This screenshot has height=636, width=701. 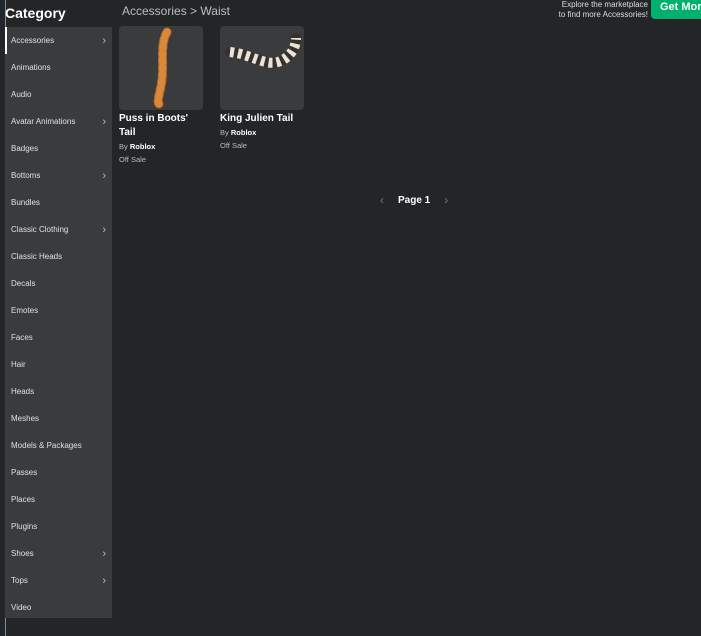 I want to click on breadcrumb: Accessories > Waist, so click(x=176, y=11).